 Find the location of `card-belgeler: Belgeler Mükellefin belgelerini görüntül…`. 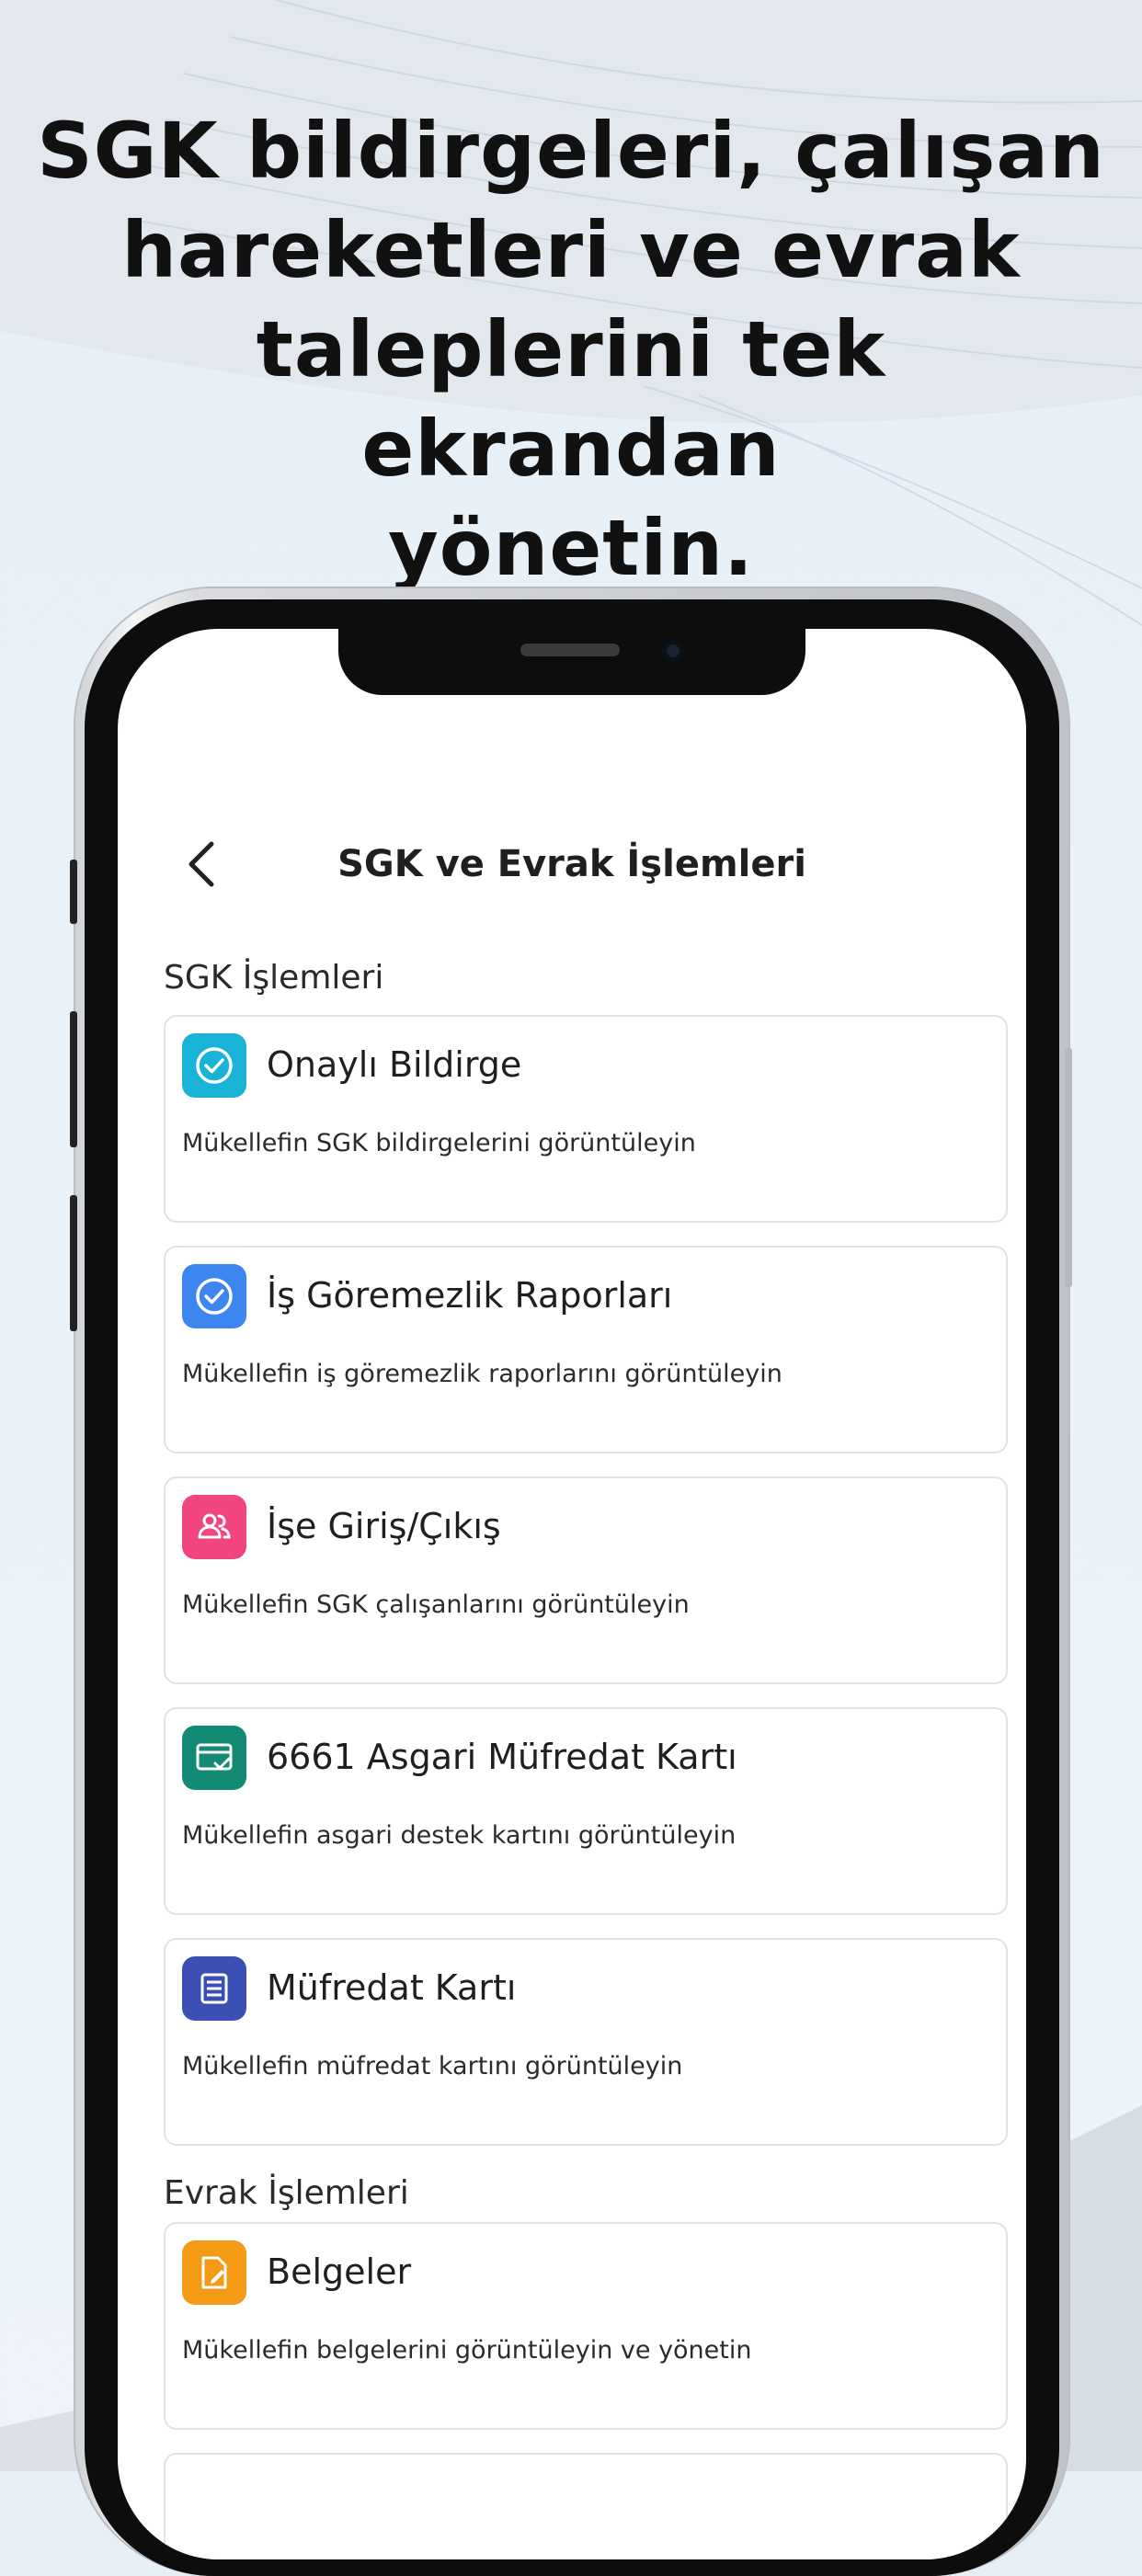

card-belgeler: Belgeler Mükellefin belgelerini görüntül… is located at coordinates (586, 2326).